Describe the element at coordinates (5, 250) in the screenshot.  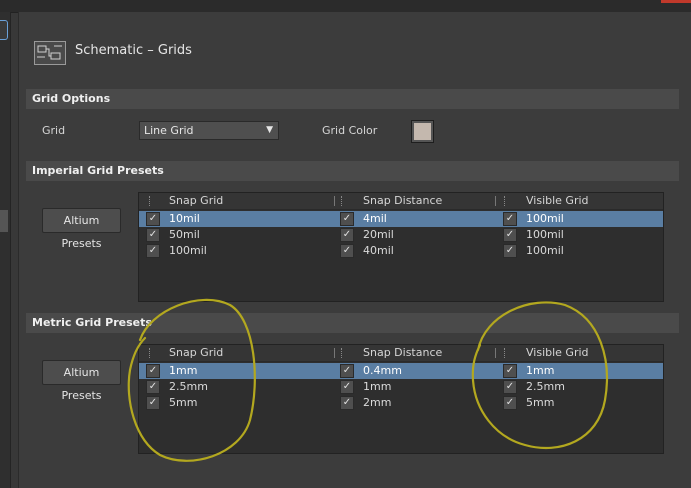
I see `left-tree-pane` at that location.